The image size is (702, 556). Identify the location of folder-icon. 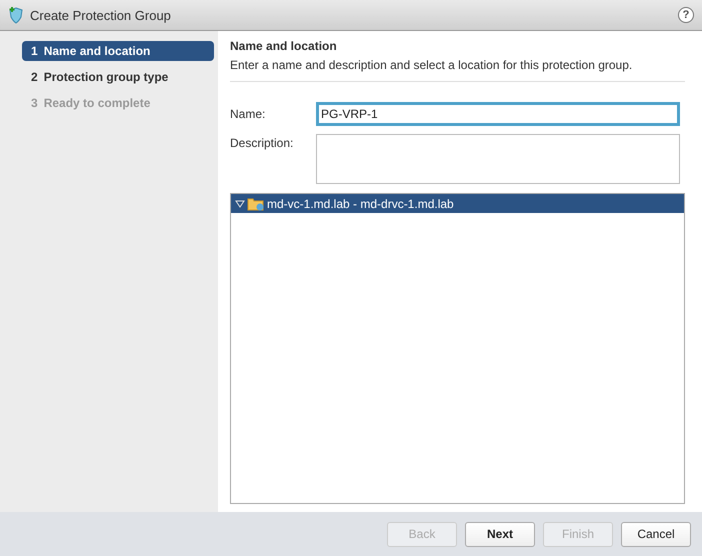
(256, 203).